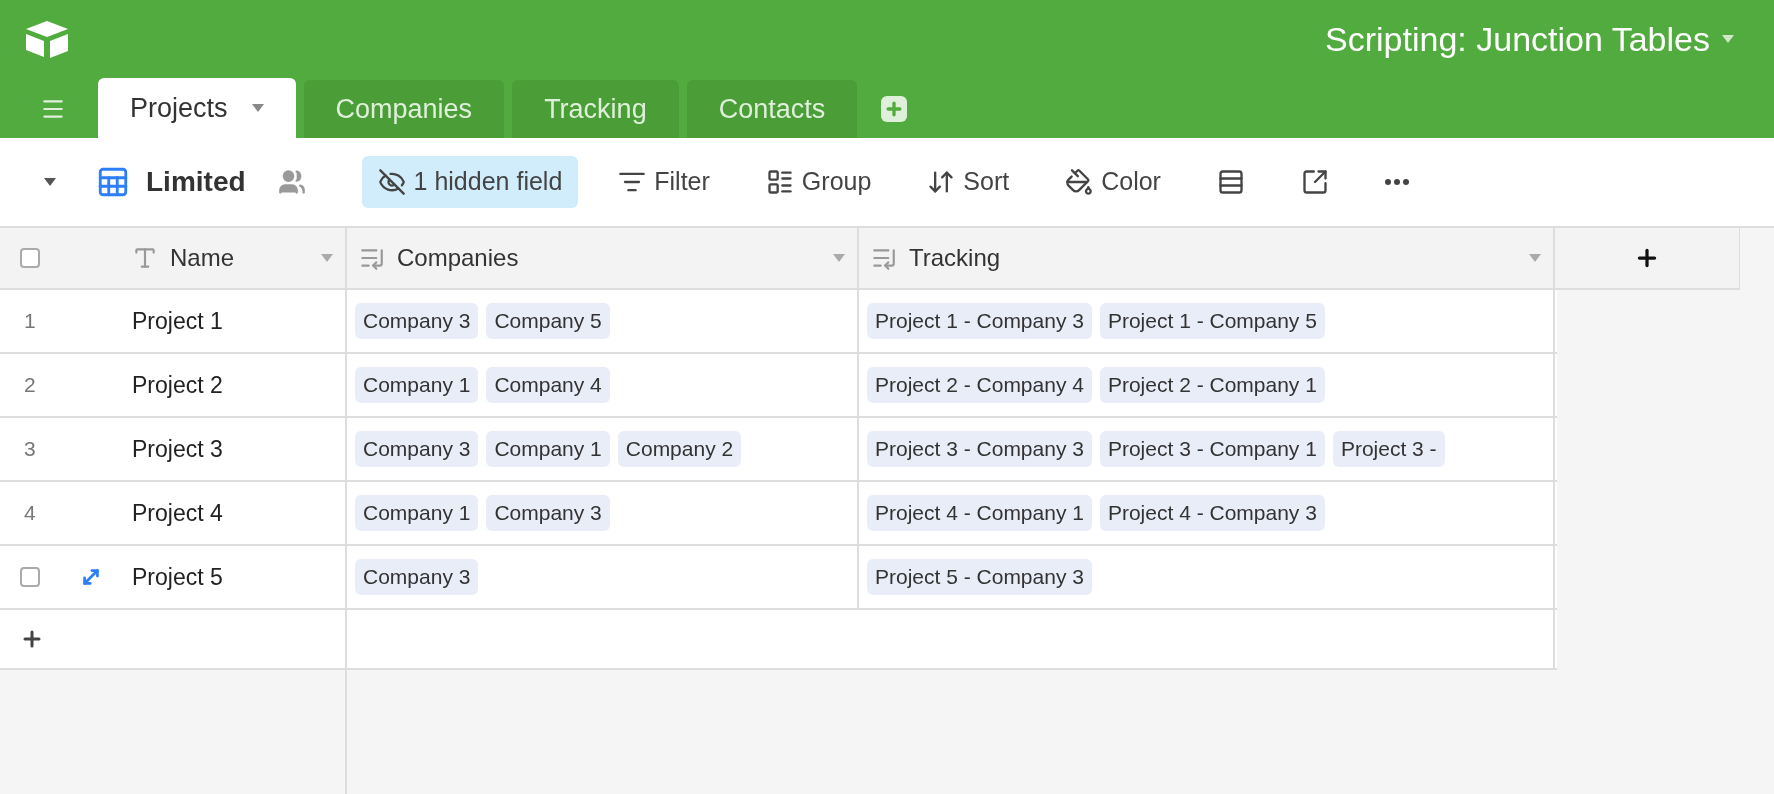  What do you see at coordinates (979, 385) in the screenshot?
I see `linked-record-chip: Project 2 - Company 4` at bounding box center [979, 385].